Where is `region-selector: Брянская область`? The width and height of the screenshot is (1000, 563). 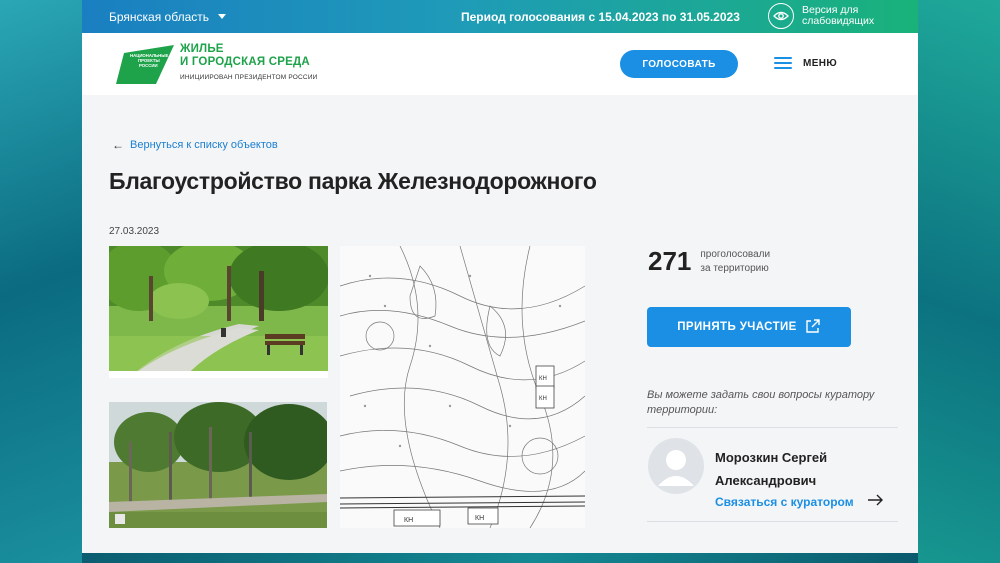 region-selector: Брянская область is located at coordinates (167, 17).